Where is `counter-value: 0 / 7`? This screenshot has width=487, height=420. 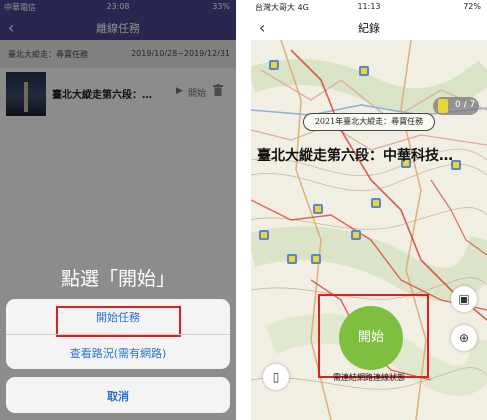 counter-value: 0 / 7 is located at coordinates (465, 105).